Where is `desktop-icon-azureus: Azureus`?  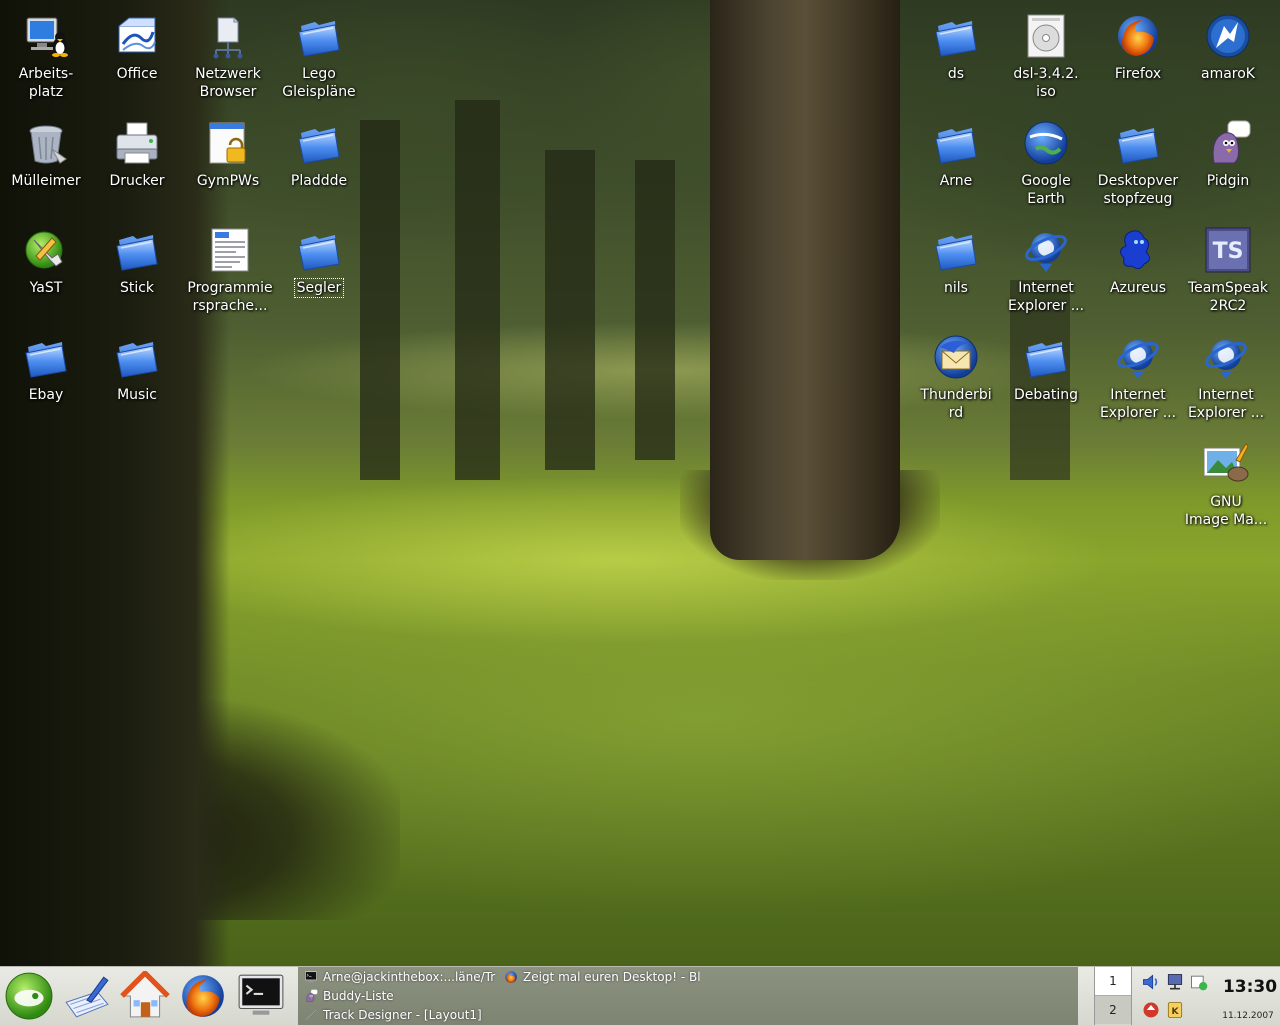
desktop-icon-azureus: Azureus is located at coordinates (1138, 261).